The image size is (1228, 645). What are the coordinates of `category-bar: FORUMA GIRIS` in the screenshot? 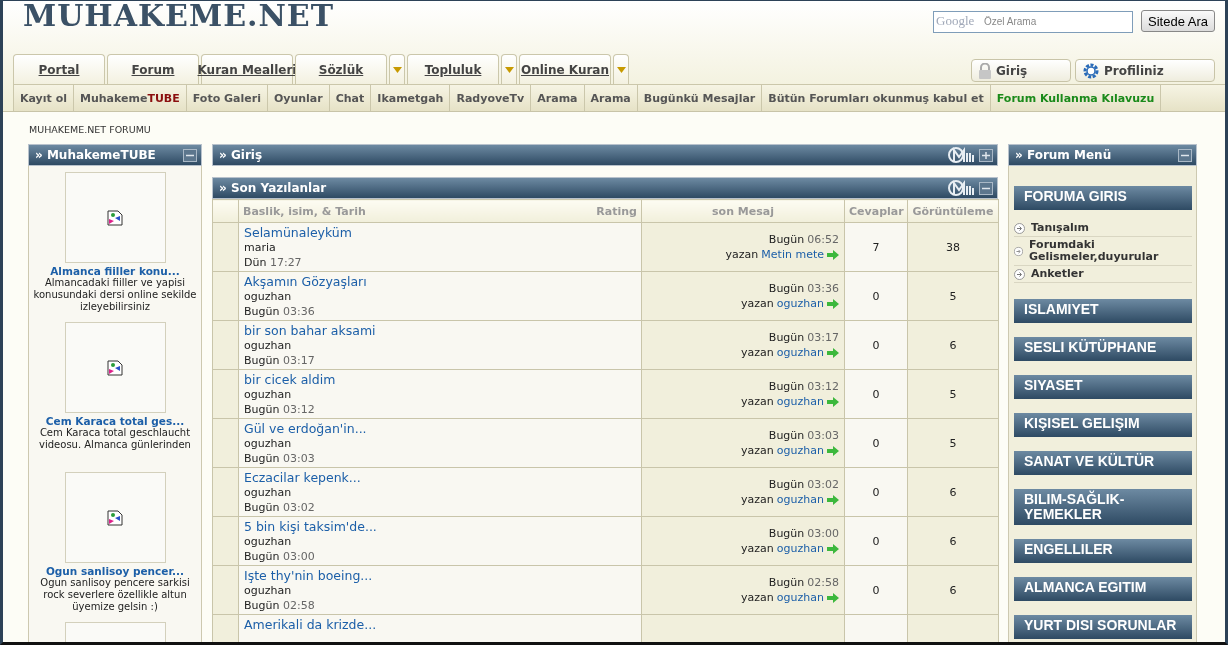 It's located at (1103, 198).